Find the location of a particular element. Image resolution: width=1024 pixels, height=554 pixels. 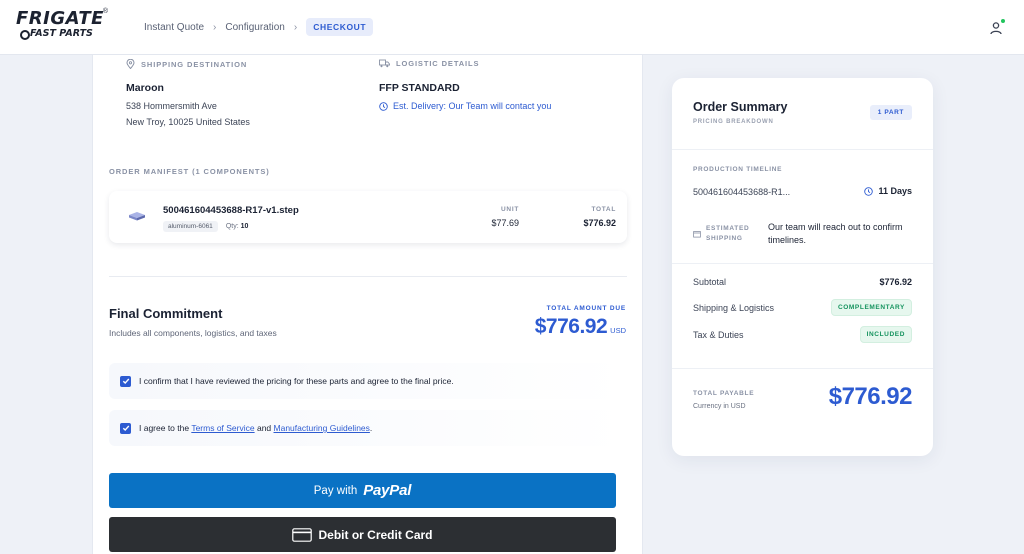

tax-status-badge: INCLUDED is located at coordinates (885, 334).